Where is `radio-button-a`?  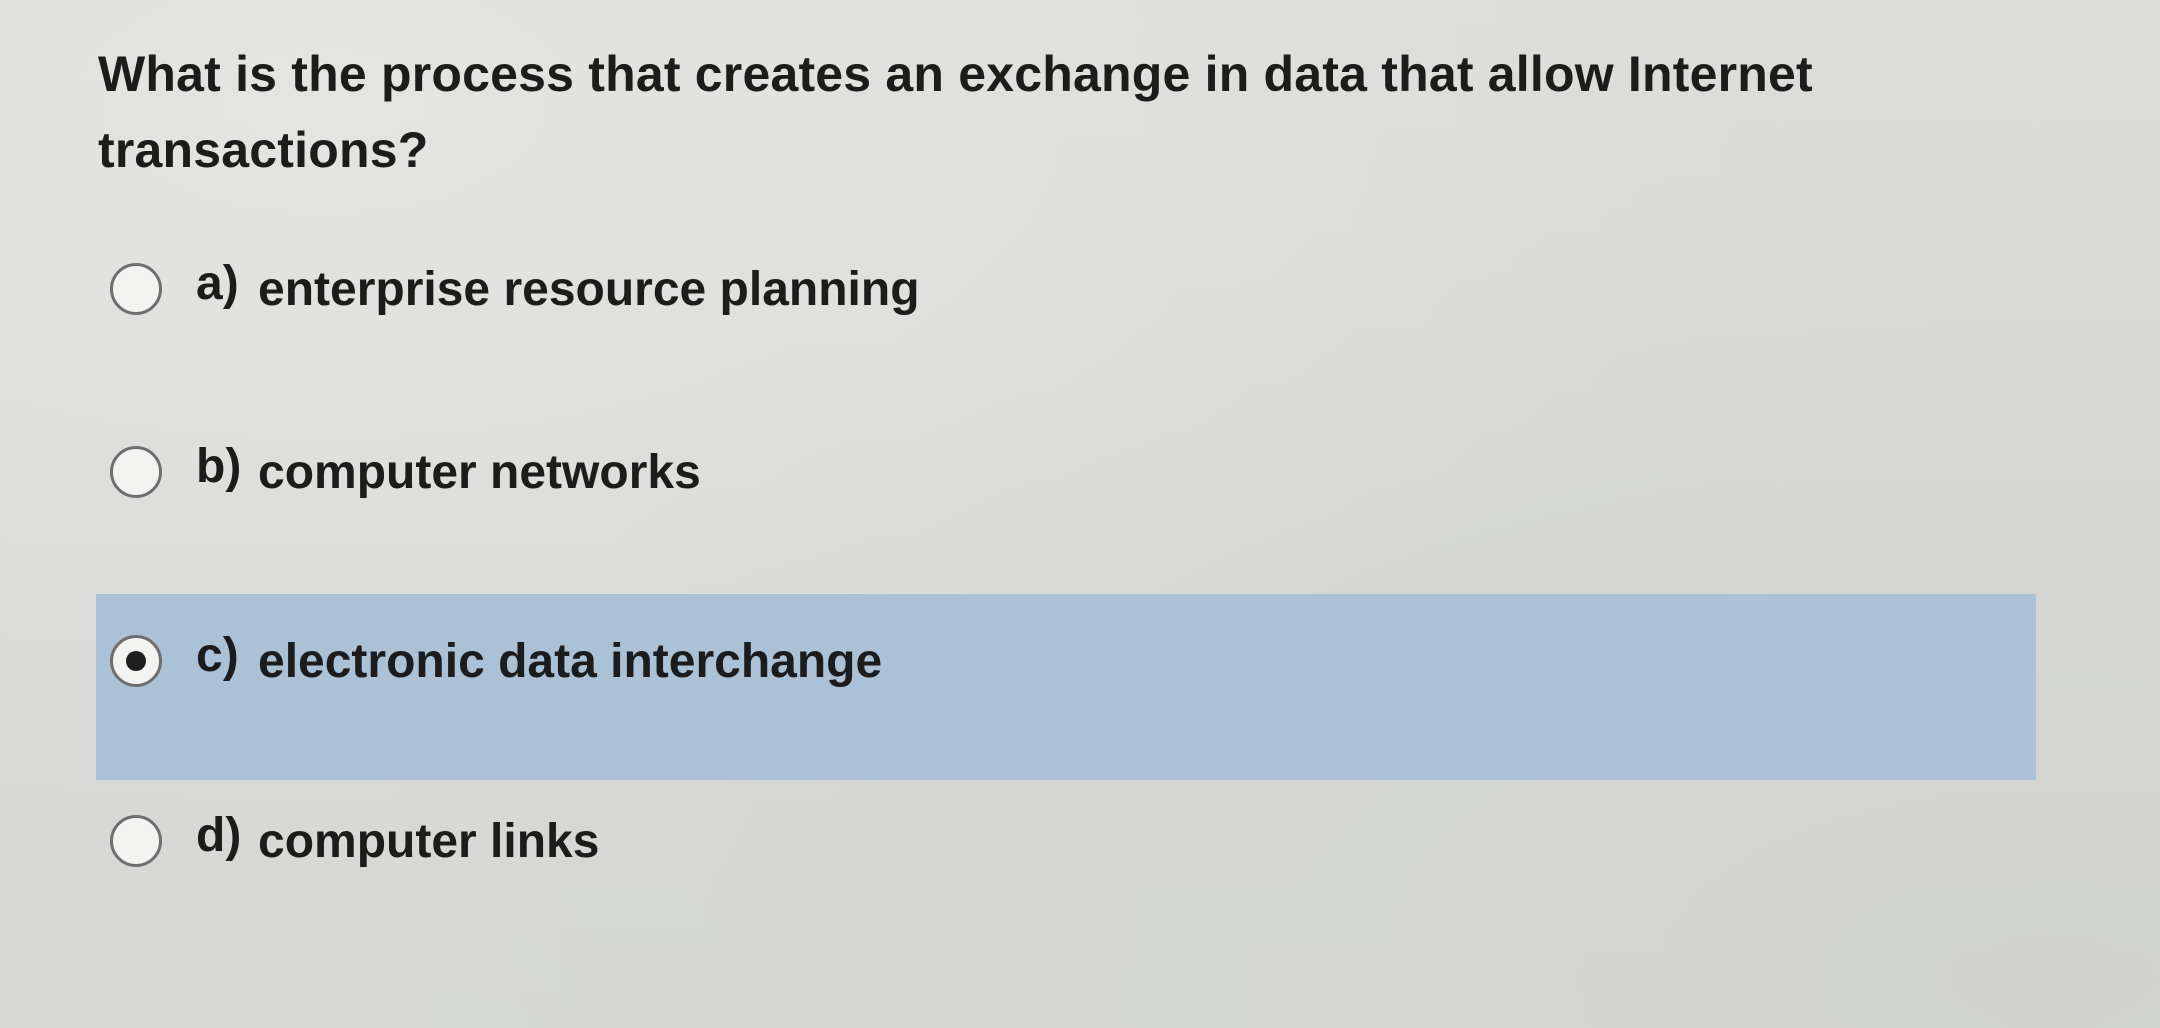 radio-button-a is located at coordinates (136, 289).